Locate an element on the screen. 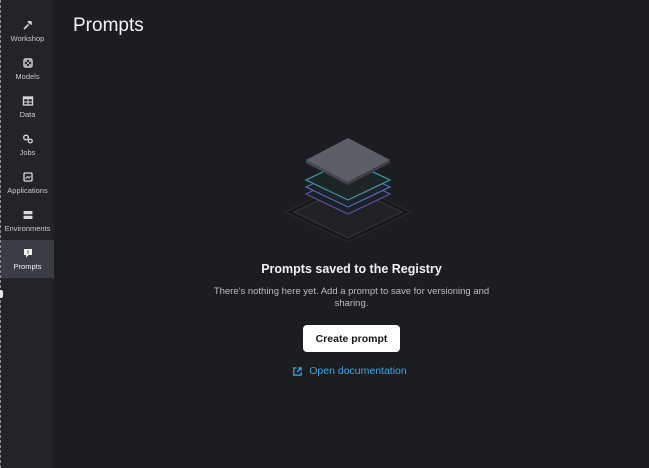  create-prompt-button: Create prompt is located at coordinates (351, 338).